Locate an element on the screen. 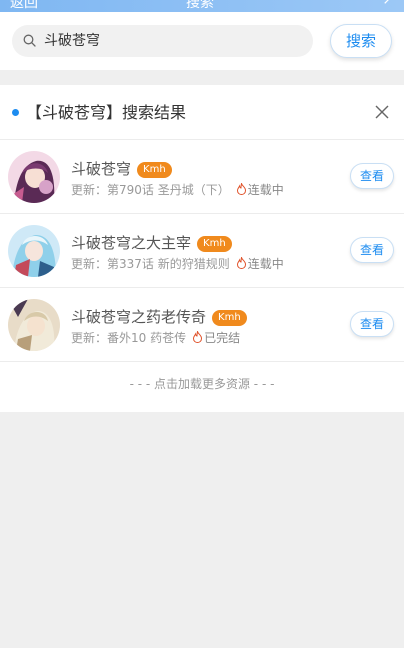 The image size is (404, 648). back-button: 返回 is located at coordinates (24, 6).